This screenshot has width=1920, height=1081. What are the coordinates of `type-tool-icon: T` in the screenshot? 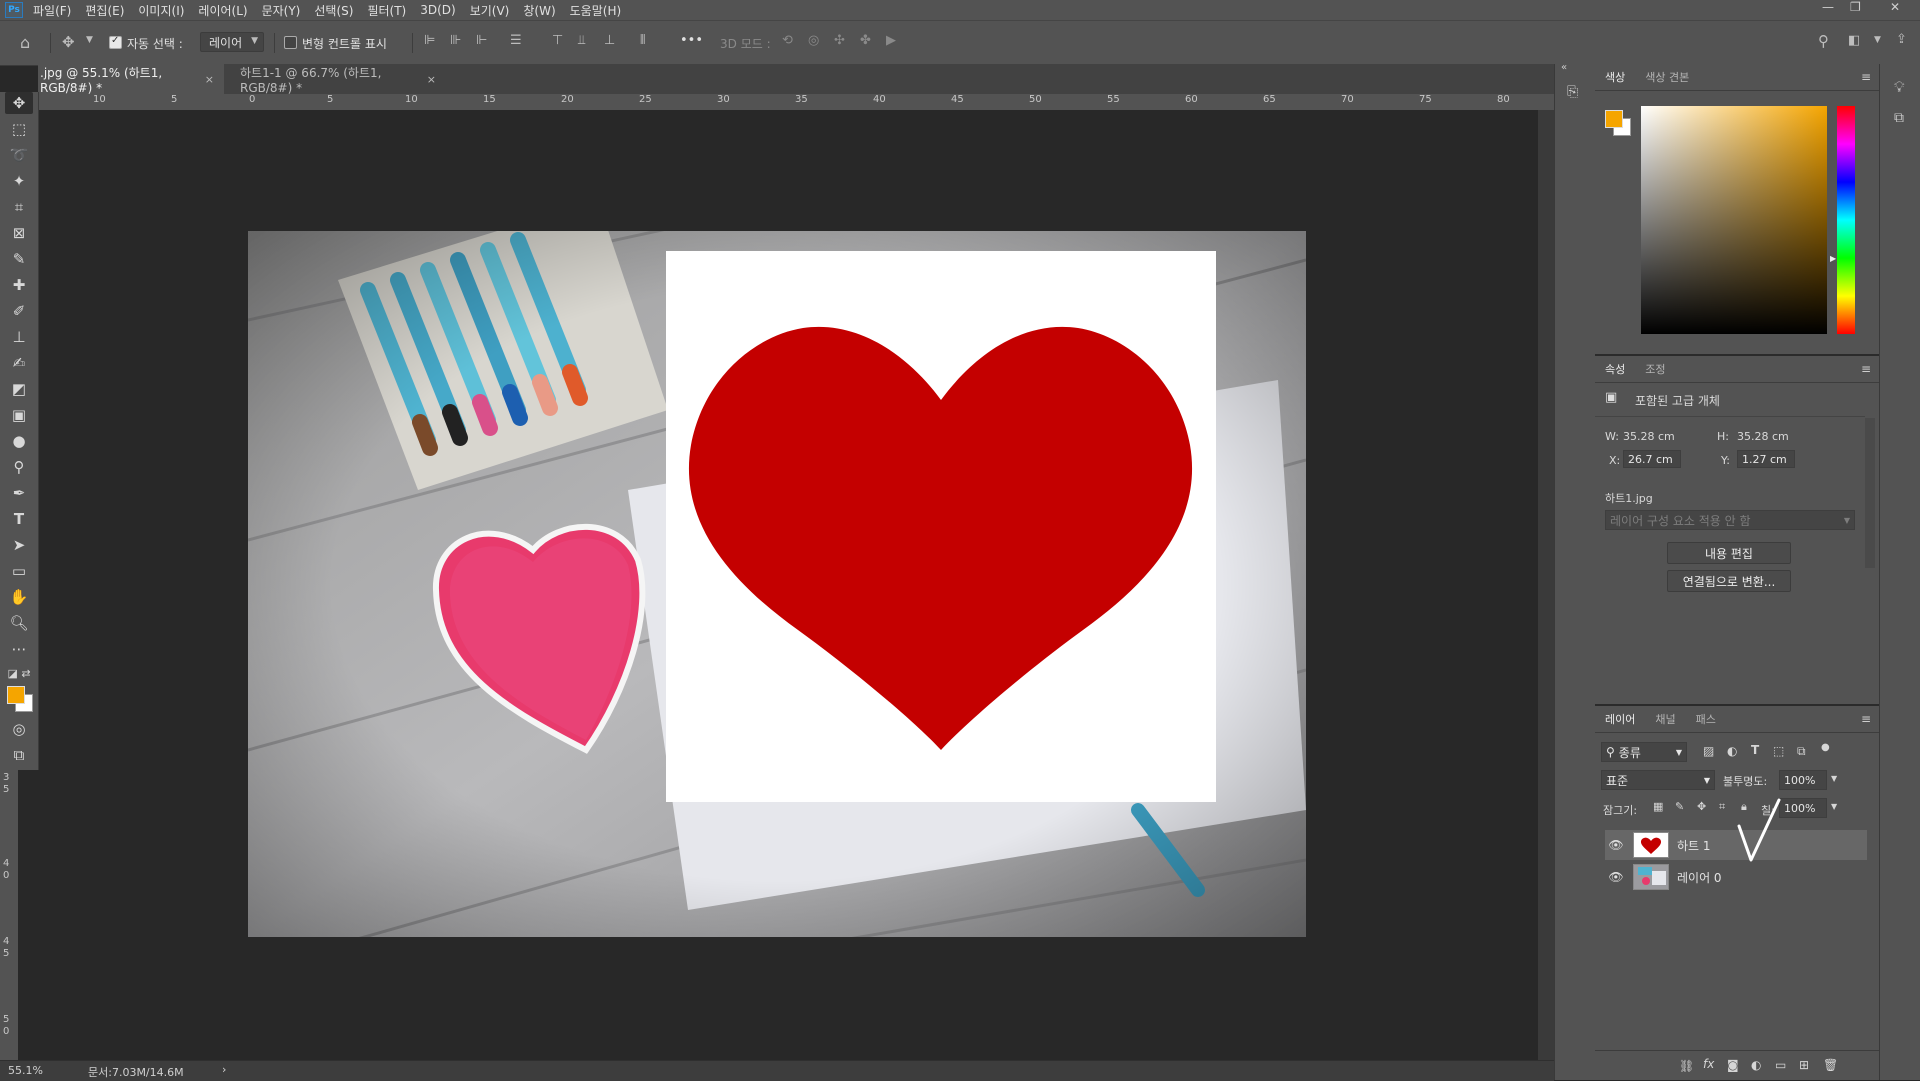 It's located at (19, 519).